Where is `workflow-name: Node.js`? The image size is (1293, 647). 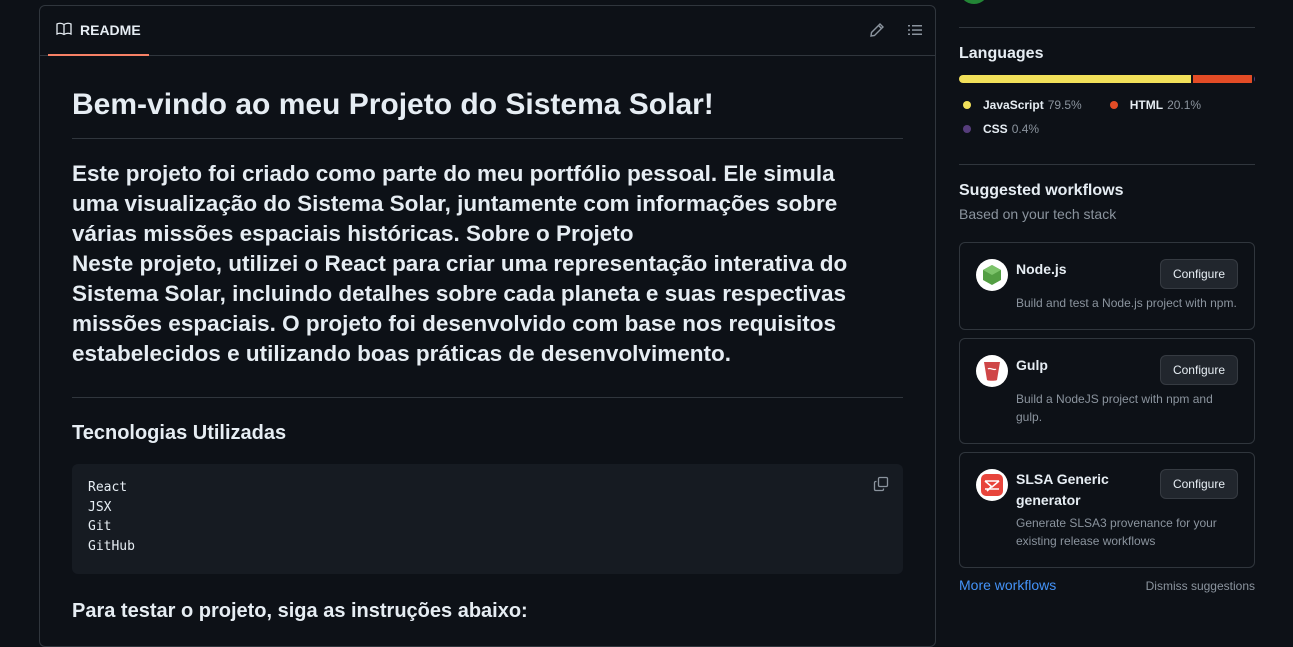
workflow-name: Node.js is located at coordinates (1041, 269).